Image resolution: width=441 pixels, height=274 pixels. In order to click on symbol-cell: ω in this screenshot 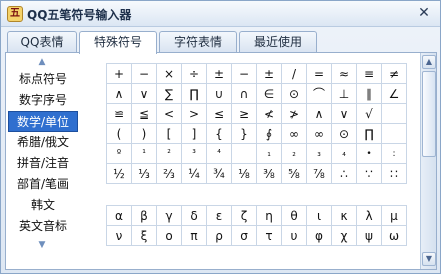, I will do `click(394, 235)`.